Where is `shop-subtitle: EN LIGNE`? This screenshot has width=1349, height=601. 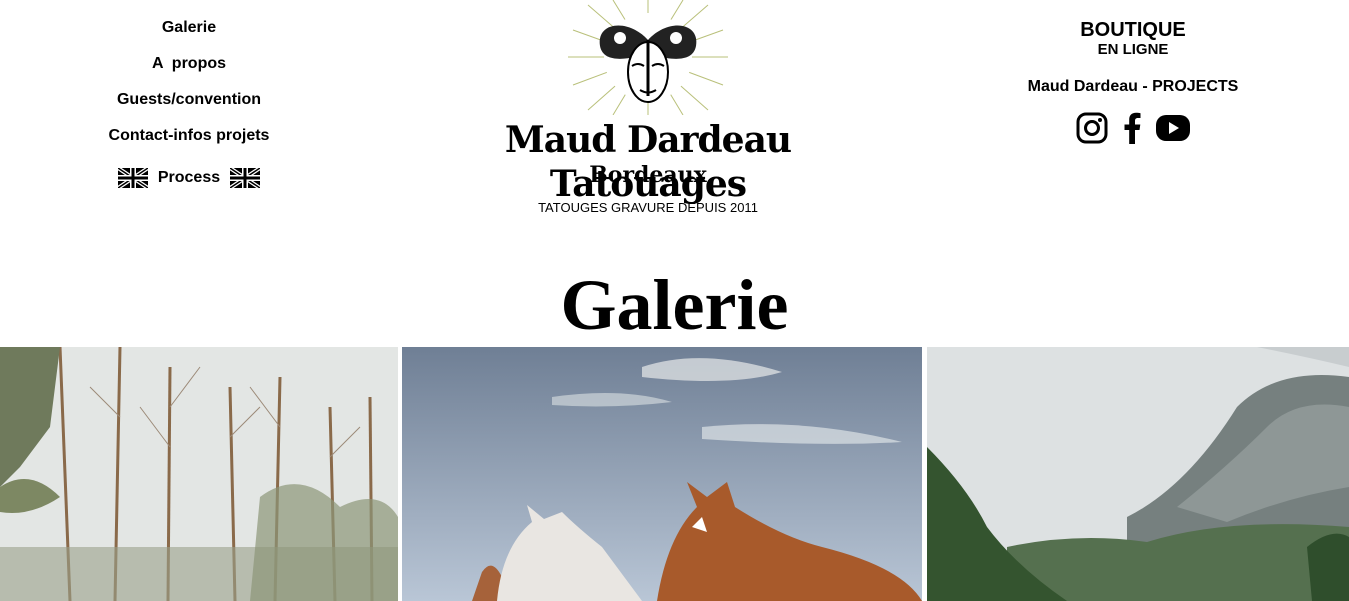
shop-subtitle: EN LIGNE is located at coordinates (1133, 49).